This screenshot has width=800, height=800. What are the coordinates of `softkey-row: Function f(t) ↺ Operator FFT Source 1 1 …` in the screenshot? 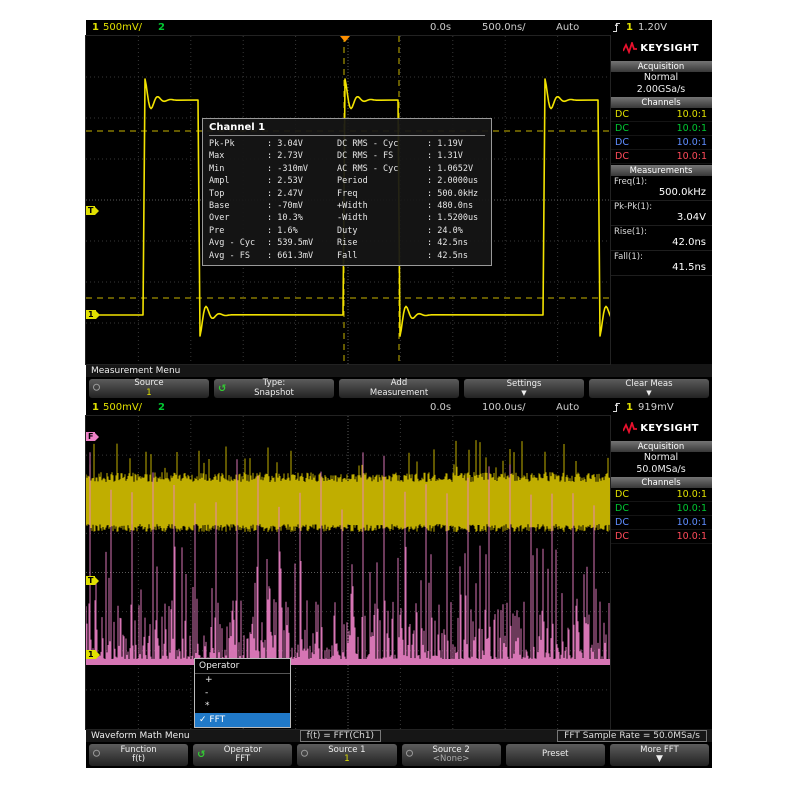 It's located at (399, 755).